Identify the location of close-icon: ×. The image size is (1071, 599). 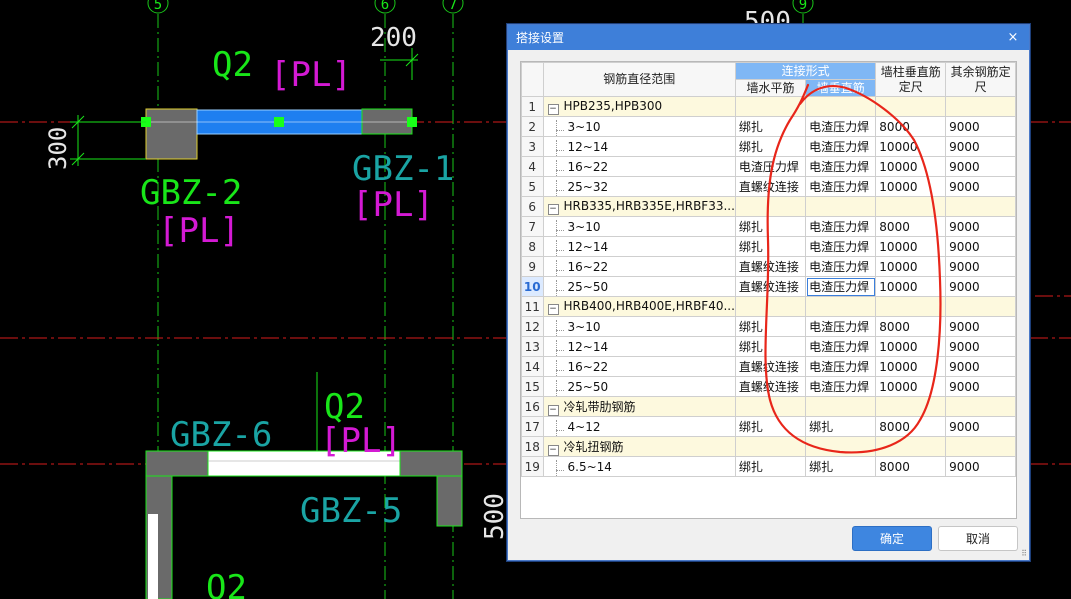
(1013, 37).